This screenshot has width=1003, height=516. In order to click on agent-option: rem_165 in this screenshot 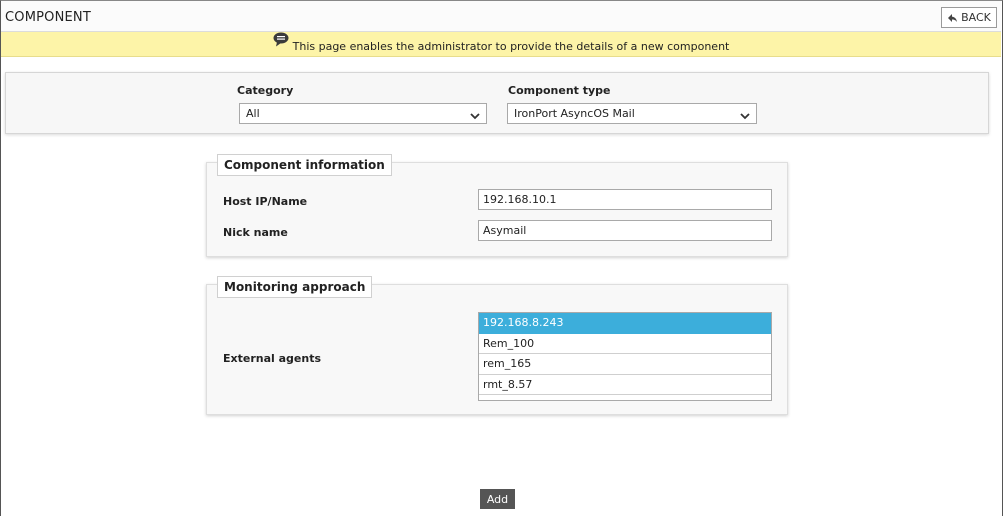, I will do `click(625, 364)`.